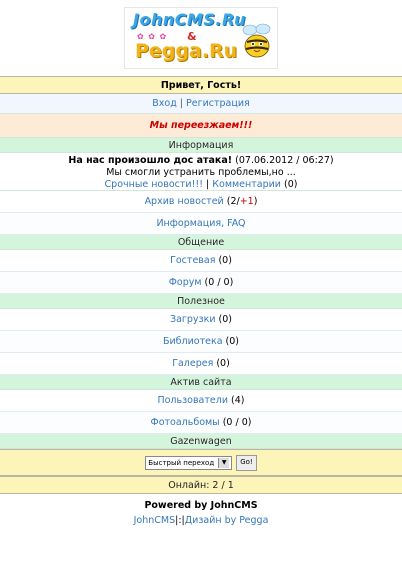 The image size is (402, 564). What do you see at coordinates (164, 103) in the screenshot?
I see `login-link: Вход` at bounding box center [164, 103].